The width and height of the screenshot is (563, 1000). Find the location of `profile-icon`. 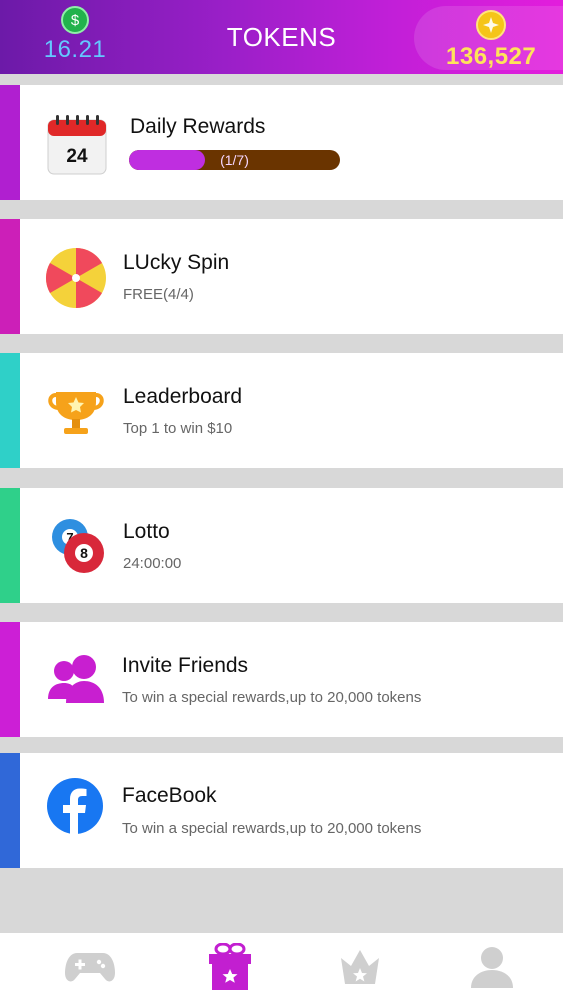

profile-icon is located at coordinates (492, 967).